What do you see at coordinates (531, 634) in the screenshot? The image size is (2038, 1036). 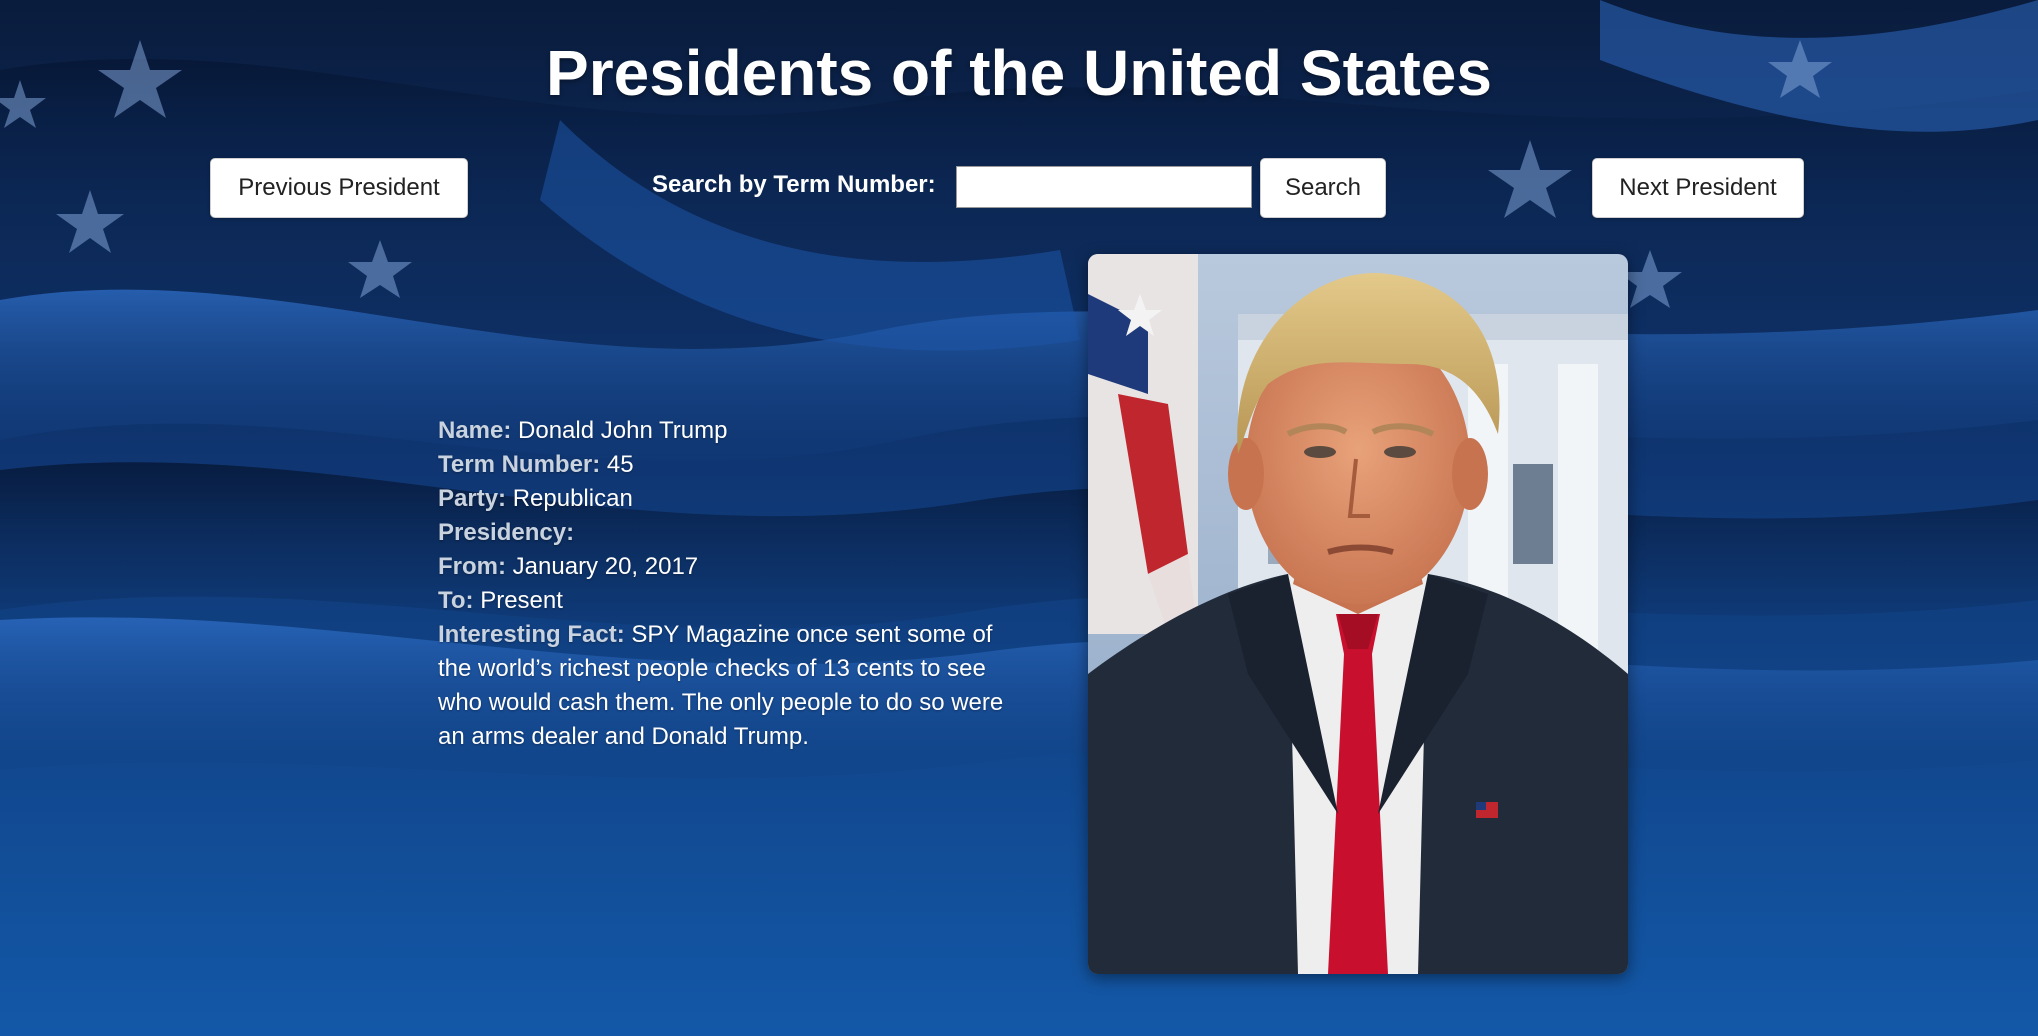 I see `fact-label: Interesting Fact:` at bounding box center [531, 634].